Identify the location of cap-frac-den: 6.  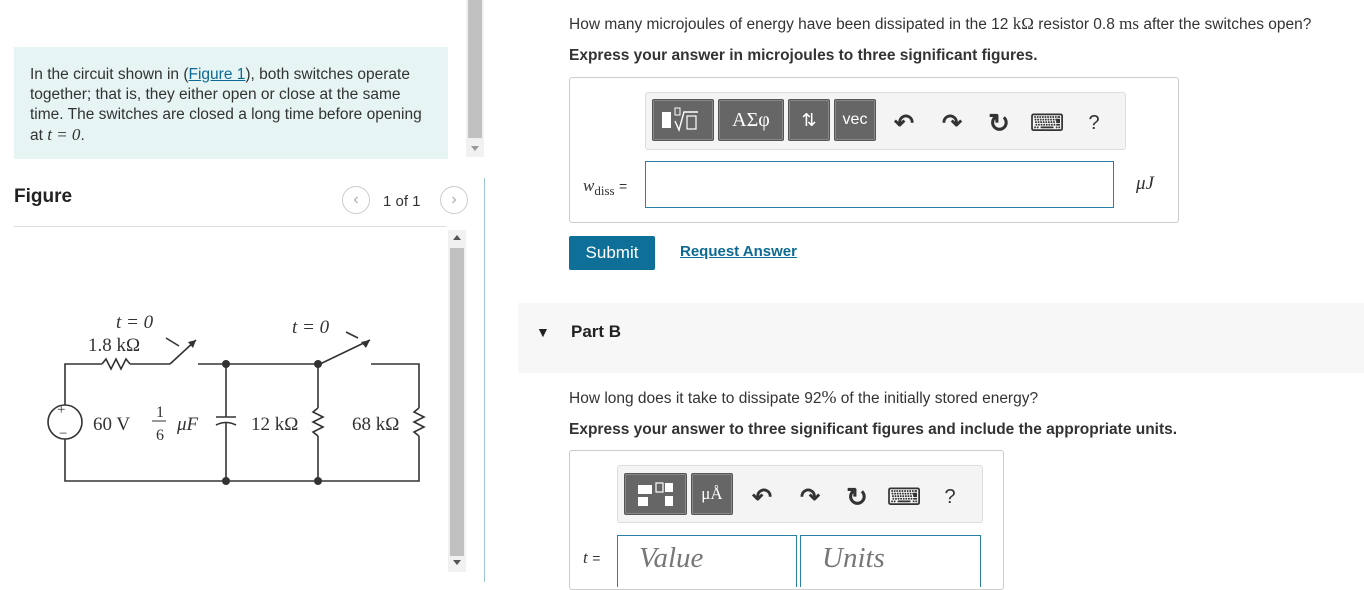
(160, 435).